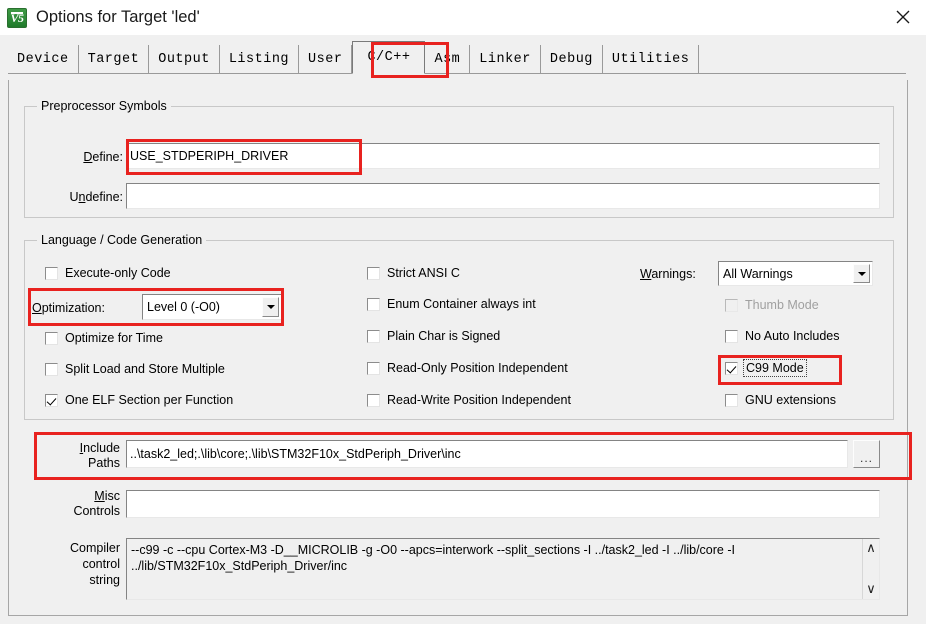 Image resolution: width=926 pixels, height=624 pixels. I want to click on checkbox-label: Thumb Mode, so click(782, 305).